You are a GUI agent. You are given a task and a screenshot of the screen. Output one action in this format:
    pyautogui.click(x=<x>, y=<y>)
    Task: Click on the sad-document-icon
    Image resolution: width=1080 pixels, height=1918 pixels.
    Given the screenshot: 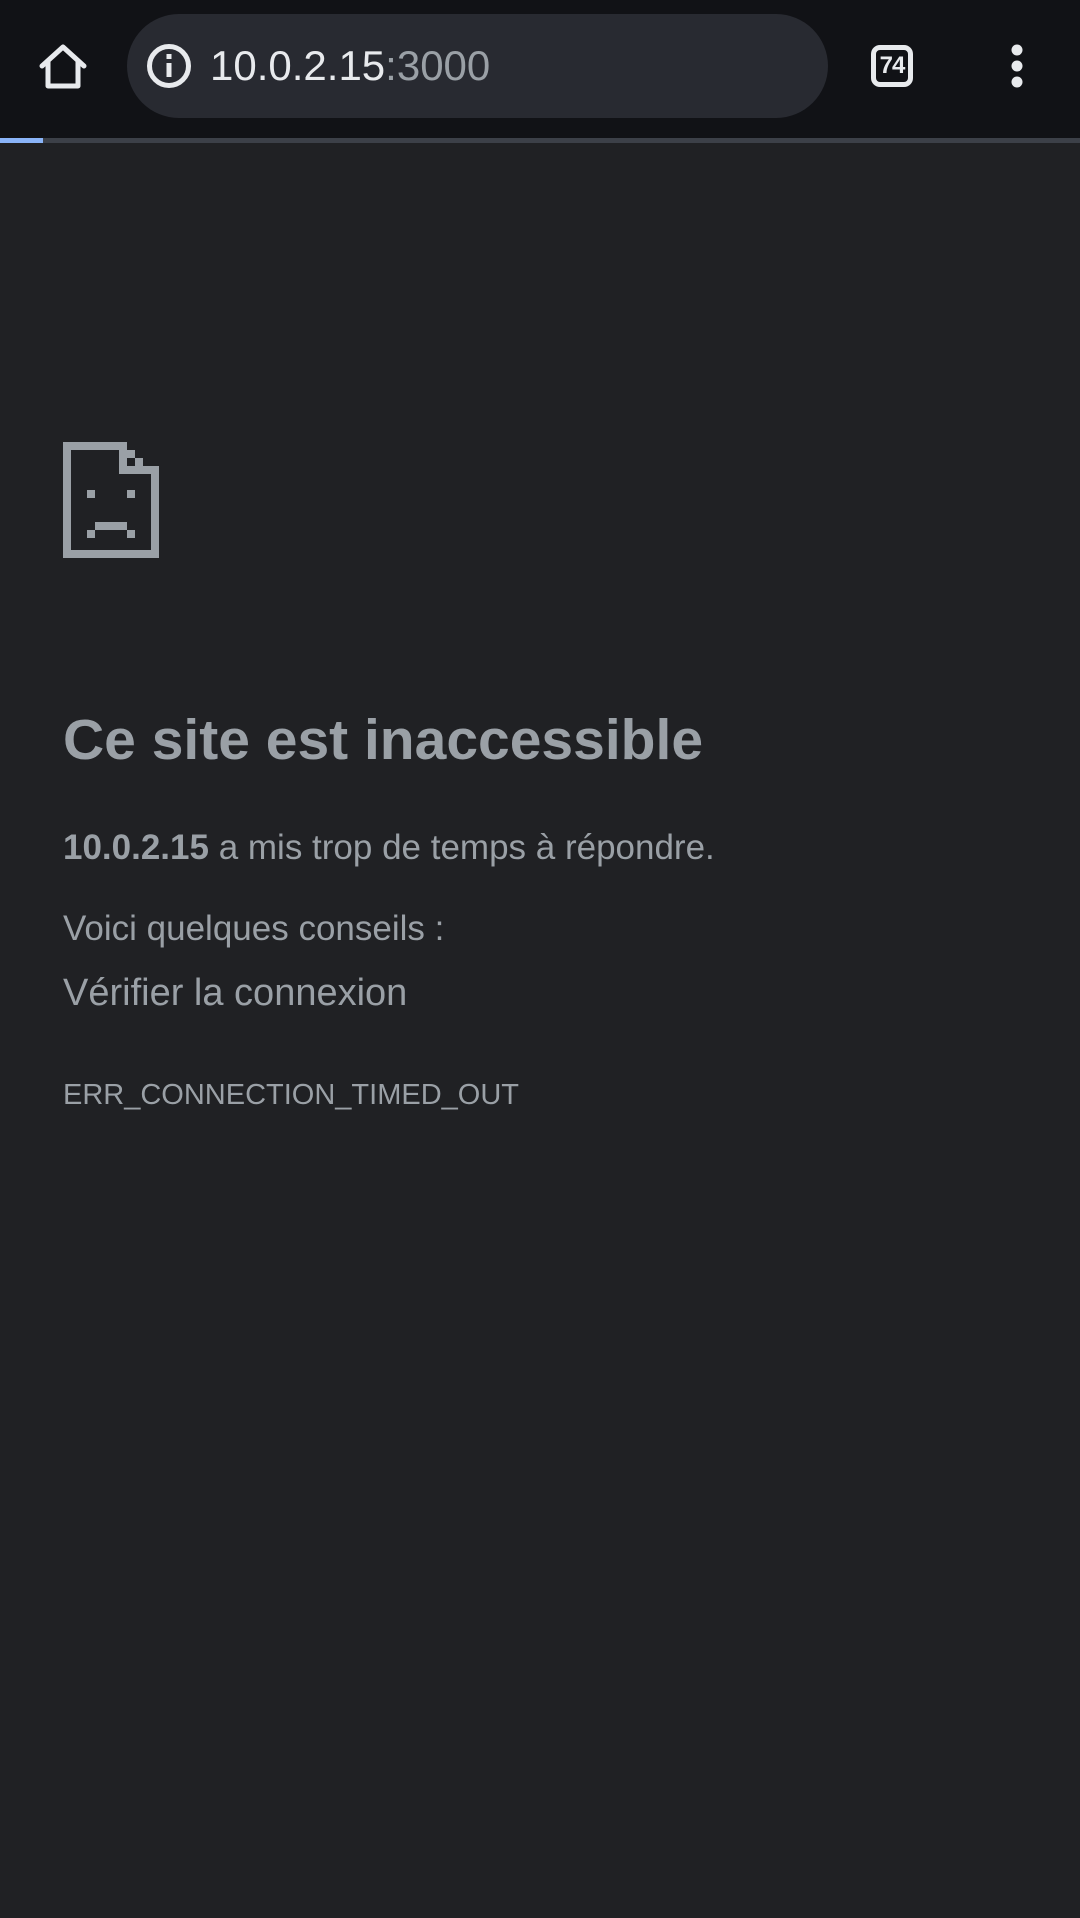 What is the action you would take?
    pyautogui.click(x=111, y=500)
    